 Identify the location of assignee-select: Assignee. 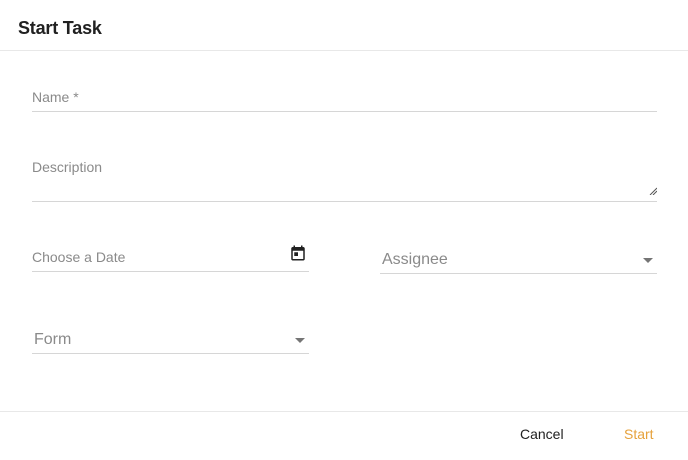
(518, 257).